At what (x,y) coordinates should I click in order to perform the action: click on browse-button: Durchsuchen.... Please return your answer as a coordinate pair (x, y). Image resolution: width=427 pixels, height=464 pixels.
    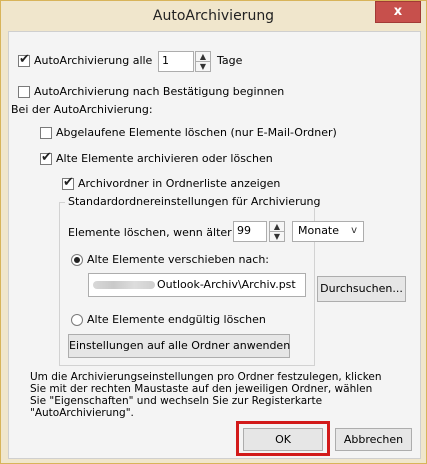
    Looking at the image, I should click on (361, 289).